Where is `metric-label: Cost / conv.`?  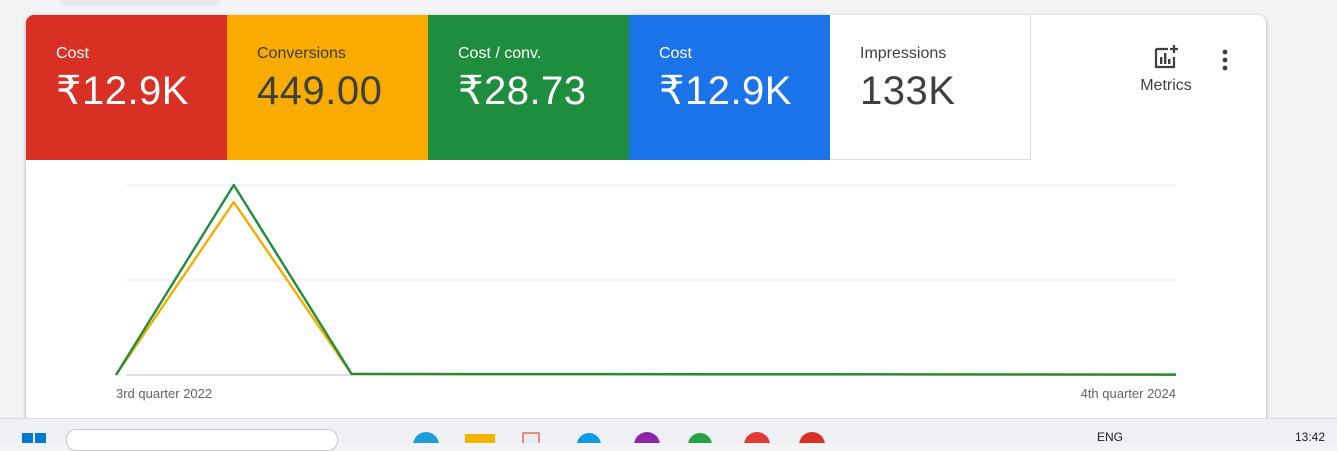 metric-label: Cost / conv. is located at coordinates (500, 53).